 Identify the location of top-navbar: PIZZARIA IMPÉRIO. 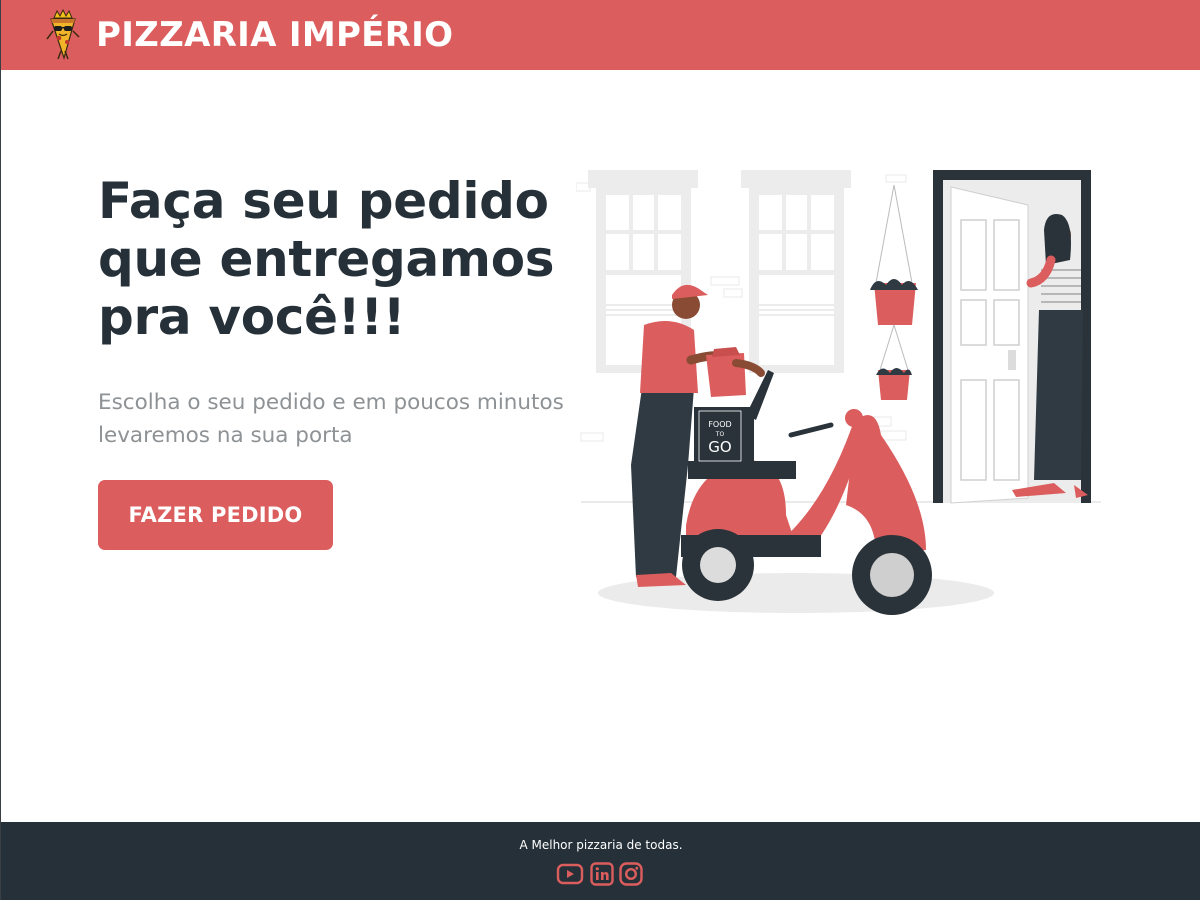
(600, 35).